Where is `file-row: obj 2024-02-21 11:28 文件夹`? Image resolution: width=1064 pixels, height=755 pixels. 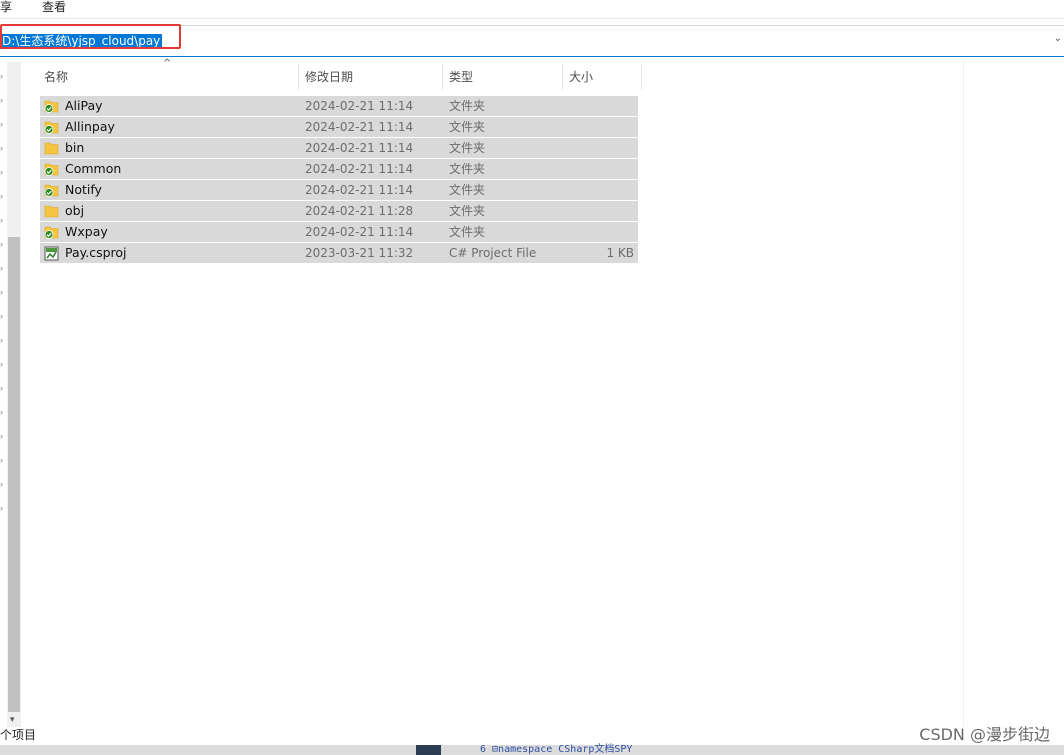 file-row: obj 2024-02-21 11:28 文件夹 is located at coordinates (339, 211).